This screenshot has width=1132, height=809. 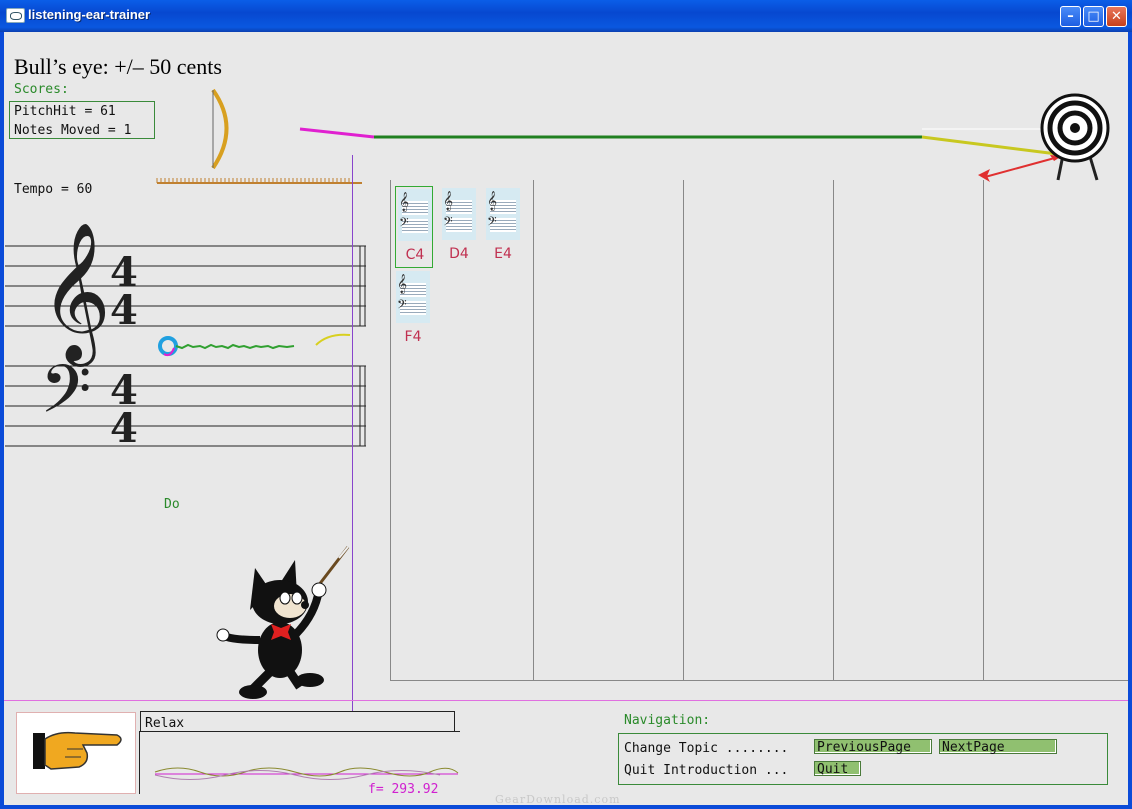 What do you see at coordinates (124, 310) in the screenshot?
I see `treble-time-bottom: 4` at bounding box center [124, 310].